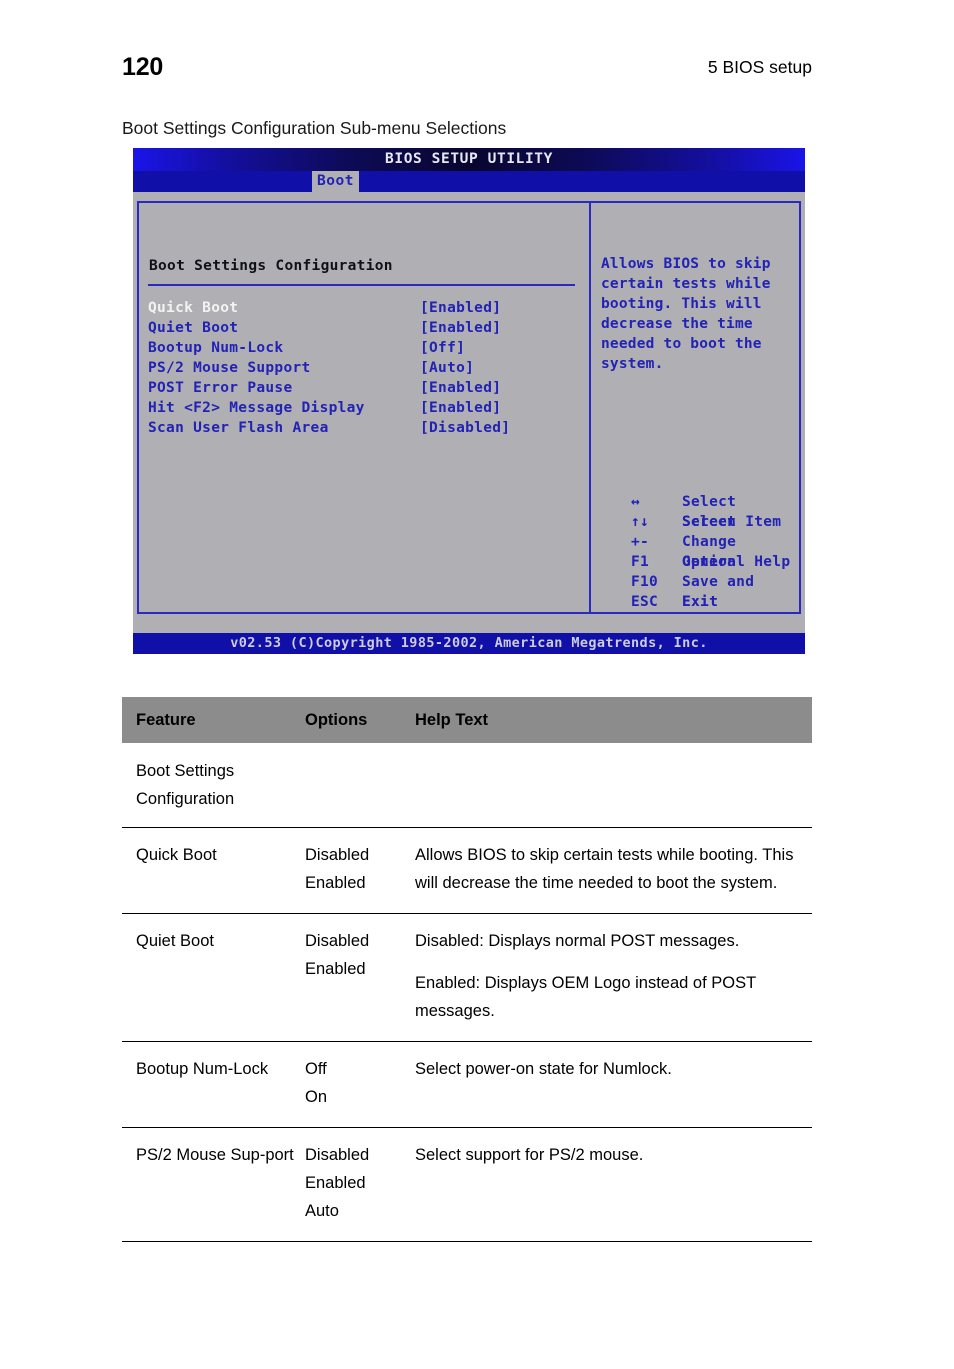 This screenshot has height=1369, width=954. Describe the element at coordinates (238, 428) in the screenshot. I see `bios-setting-label: Scan User Flash Area` at that location.